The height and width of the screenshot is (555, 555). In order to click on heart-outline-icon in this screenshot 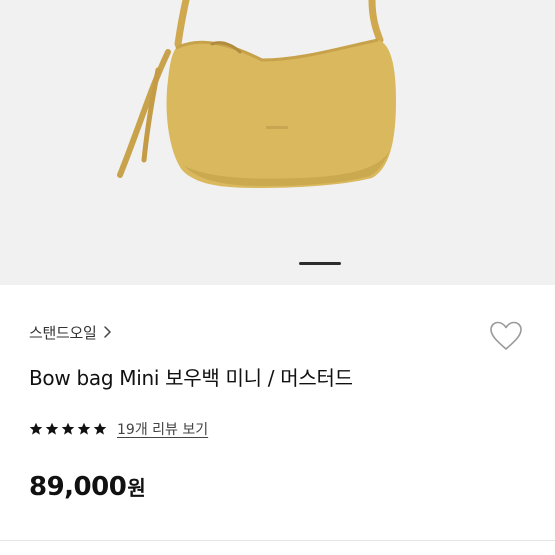, I will do `click(506, 335)`.